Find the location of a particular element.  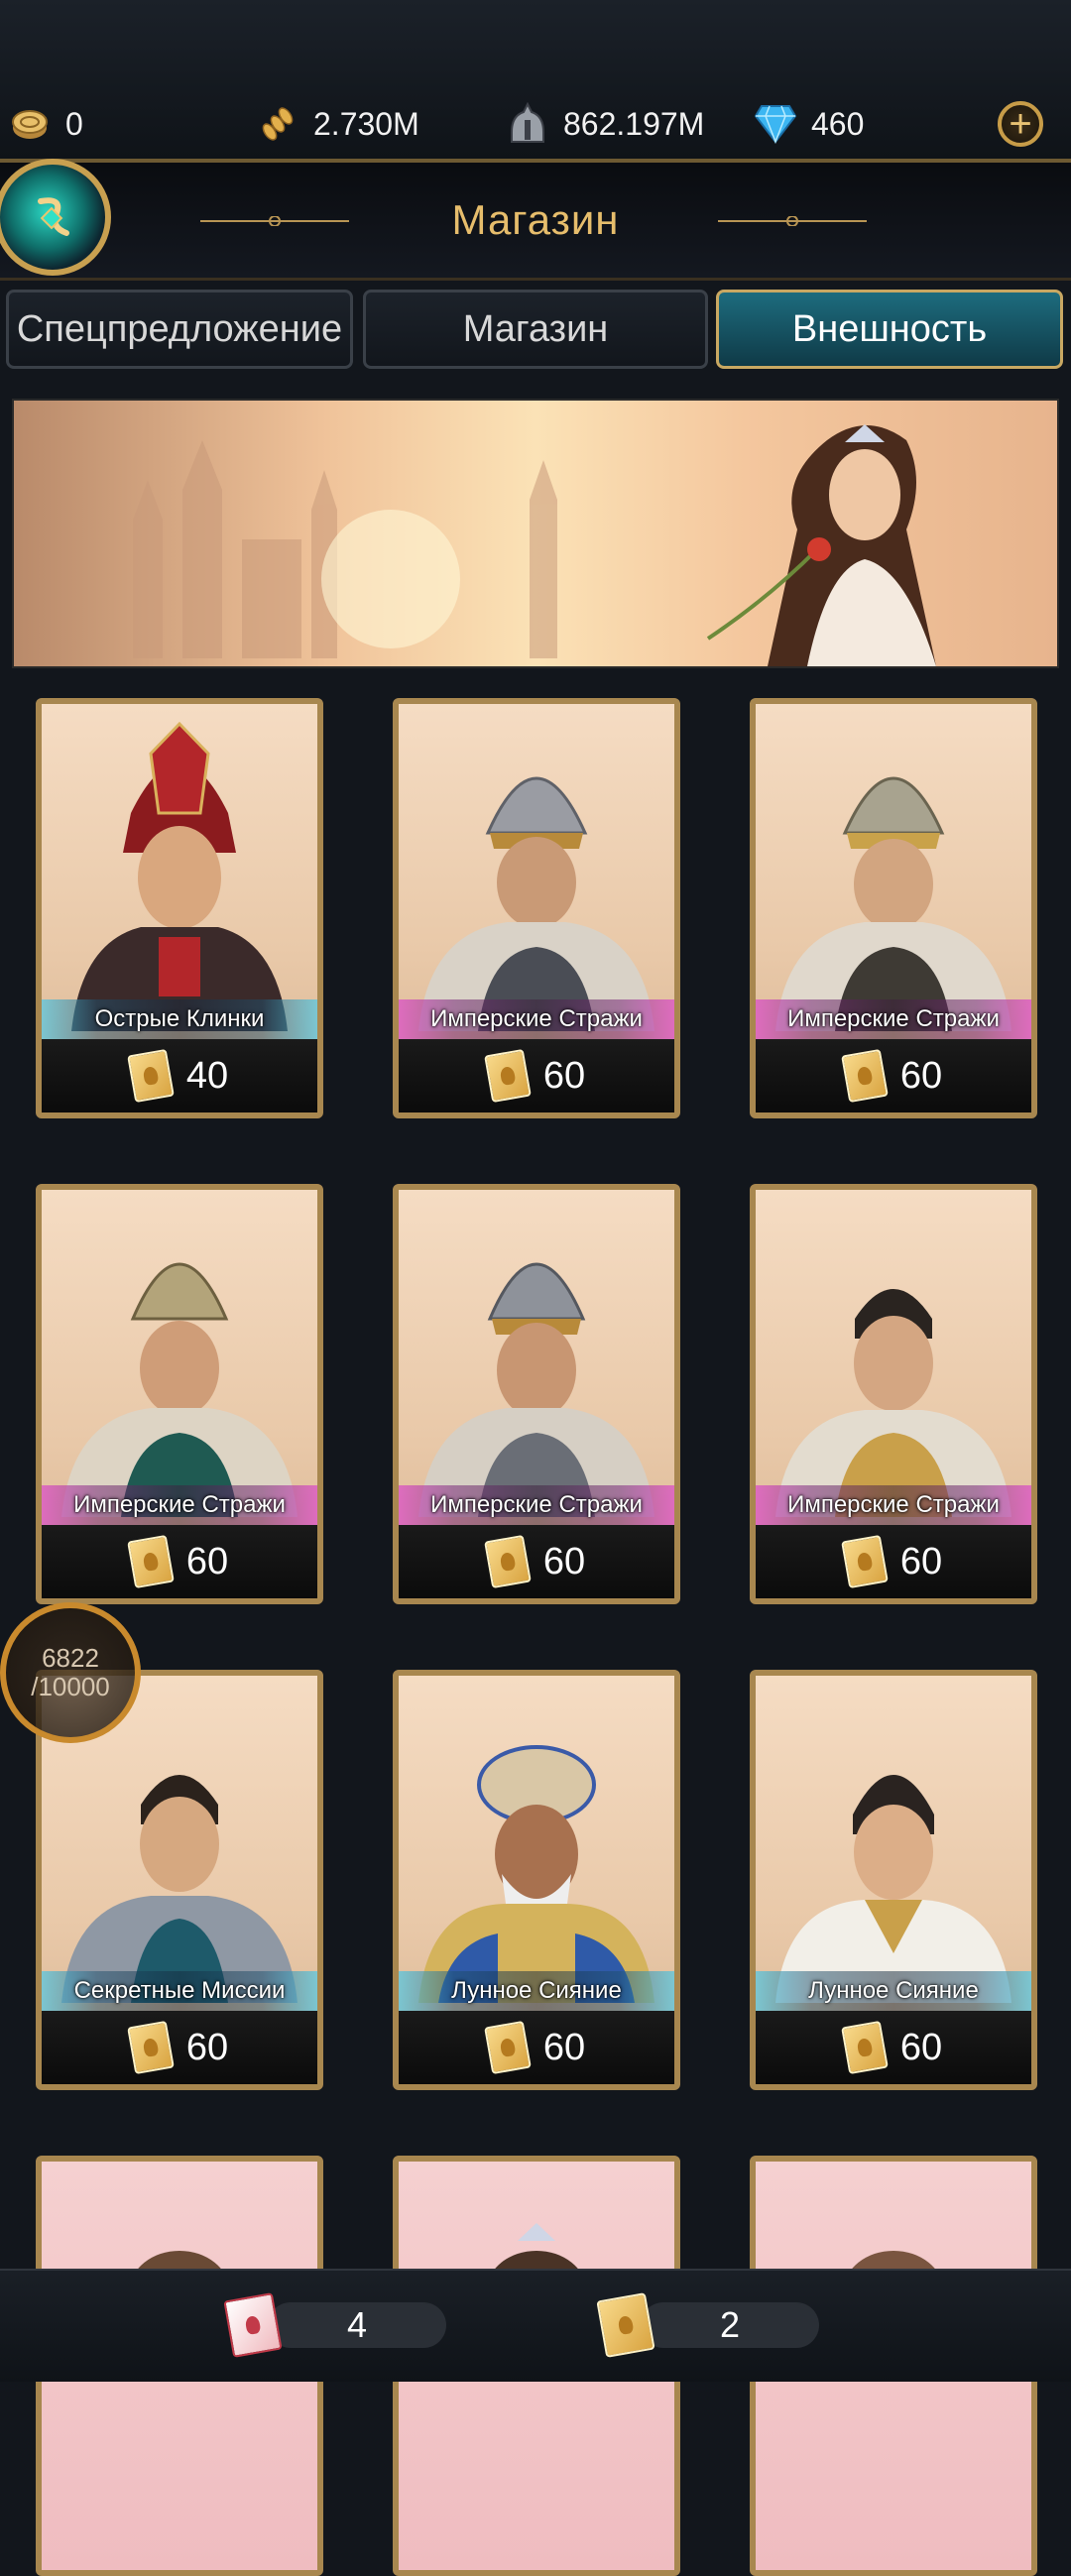

banner-illustration is located at coordinates (534, 545).